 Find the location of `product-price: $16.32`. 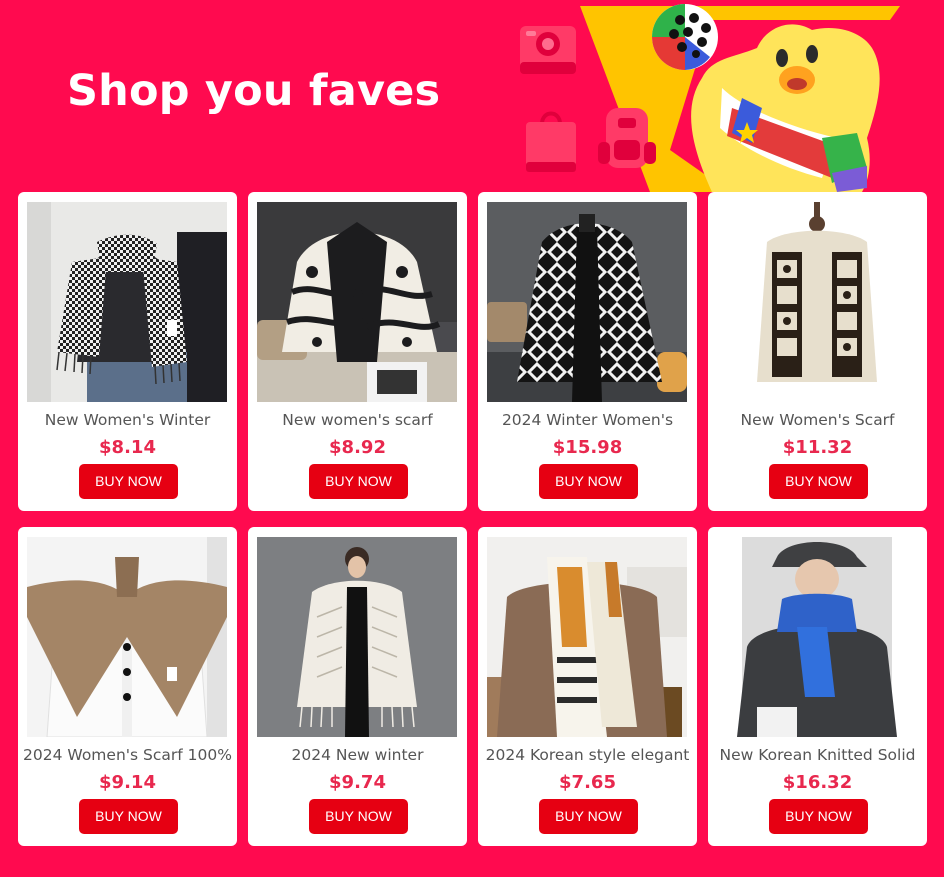

product-price: $16.32 is located at coordinates (817, 782).